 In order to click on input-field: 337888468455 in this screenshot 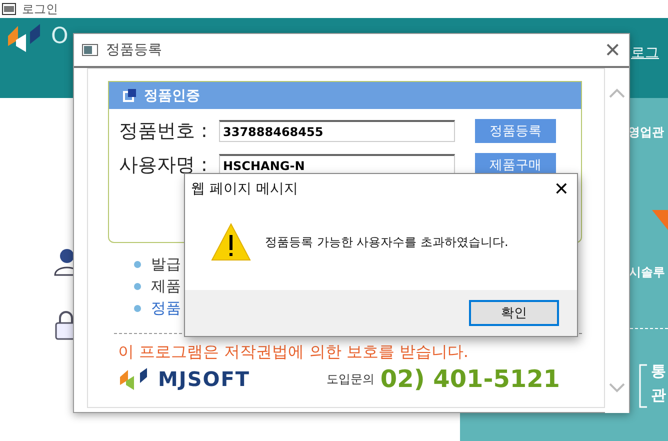, I will do `click(337, 131)`.